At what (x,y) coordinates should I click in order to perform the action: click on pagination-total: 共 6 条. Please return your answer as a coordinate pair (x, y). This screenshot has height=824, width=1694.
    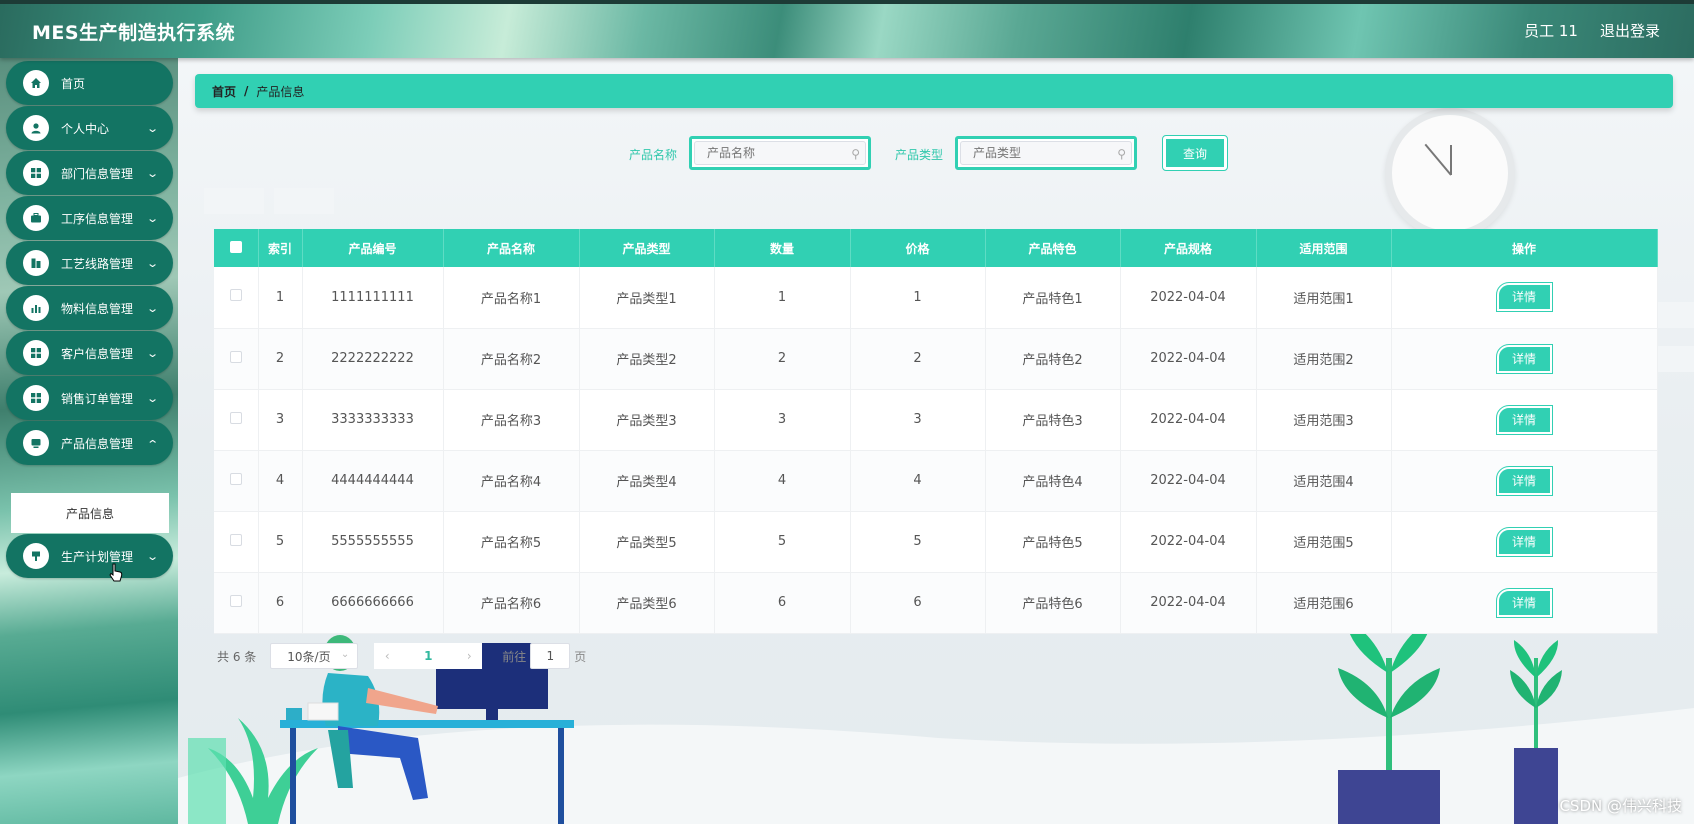
    Looking at the image, I should click on (237, 656).